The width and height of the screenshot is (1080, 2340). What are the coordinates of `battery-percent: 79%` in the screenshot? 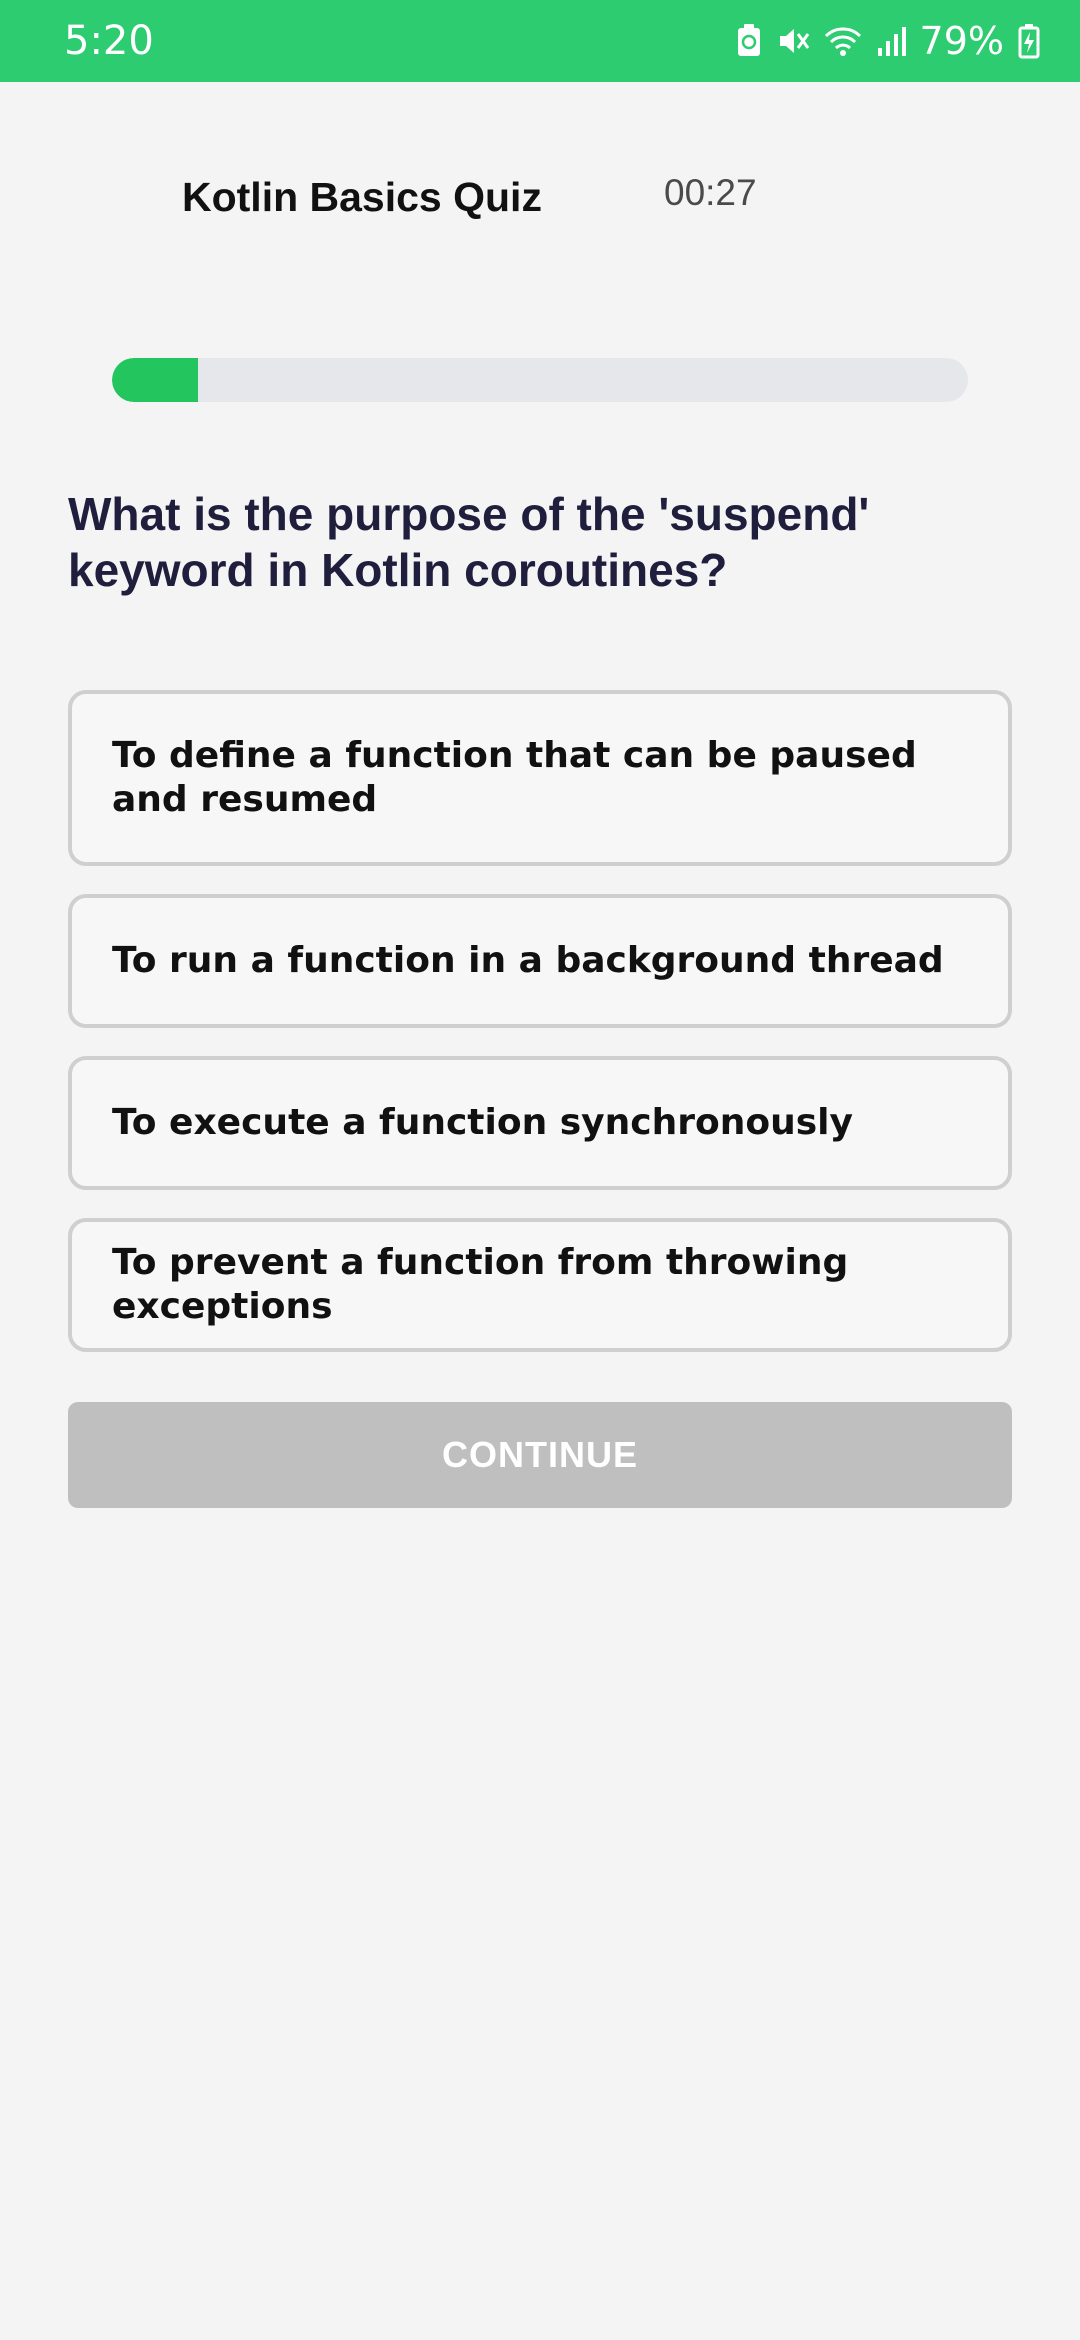 It's located at (961, 41).